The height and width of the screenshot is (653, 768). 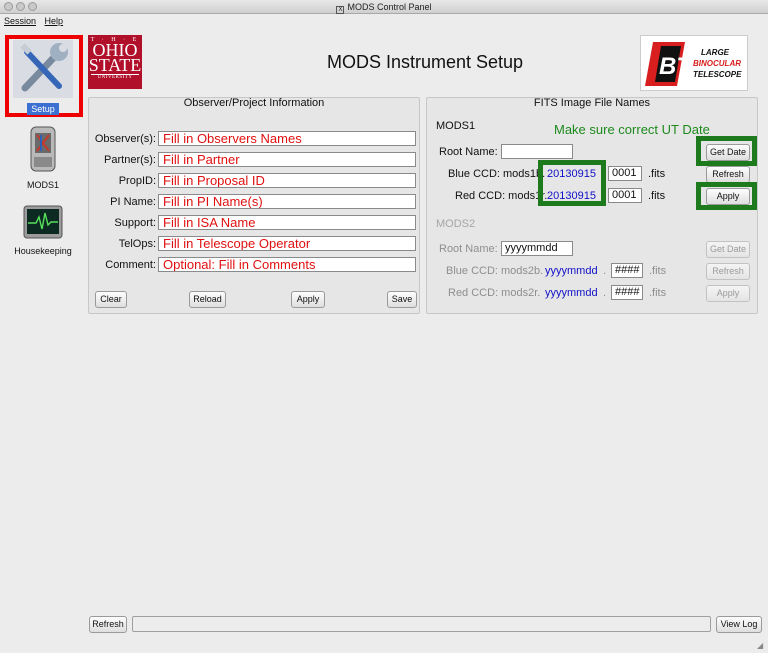 I want to click on window-title: MODS Control Panel, so click(x=389, y=7).